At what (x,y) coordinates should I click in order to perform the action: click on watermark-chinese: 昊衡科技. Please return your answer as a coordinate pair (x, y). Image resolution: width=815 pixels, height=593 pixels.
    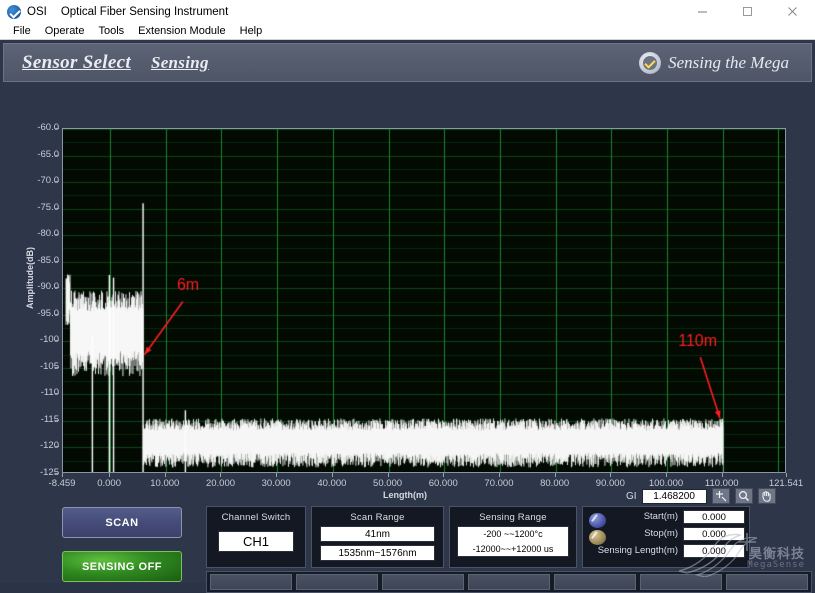
    Looking at the image, I should click on (776, 554).